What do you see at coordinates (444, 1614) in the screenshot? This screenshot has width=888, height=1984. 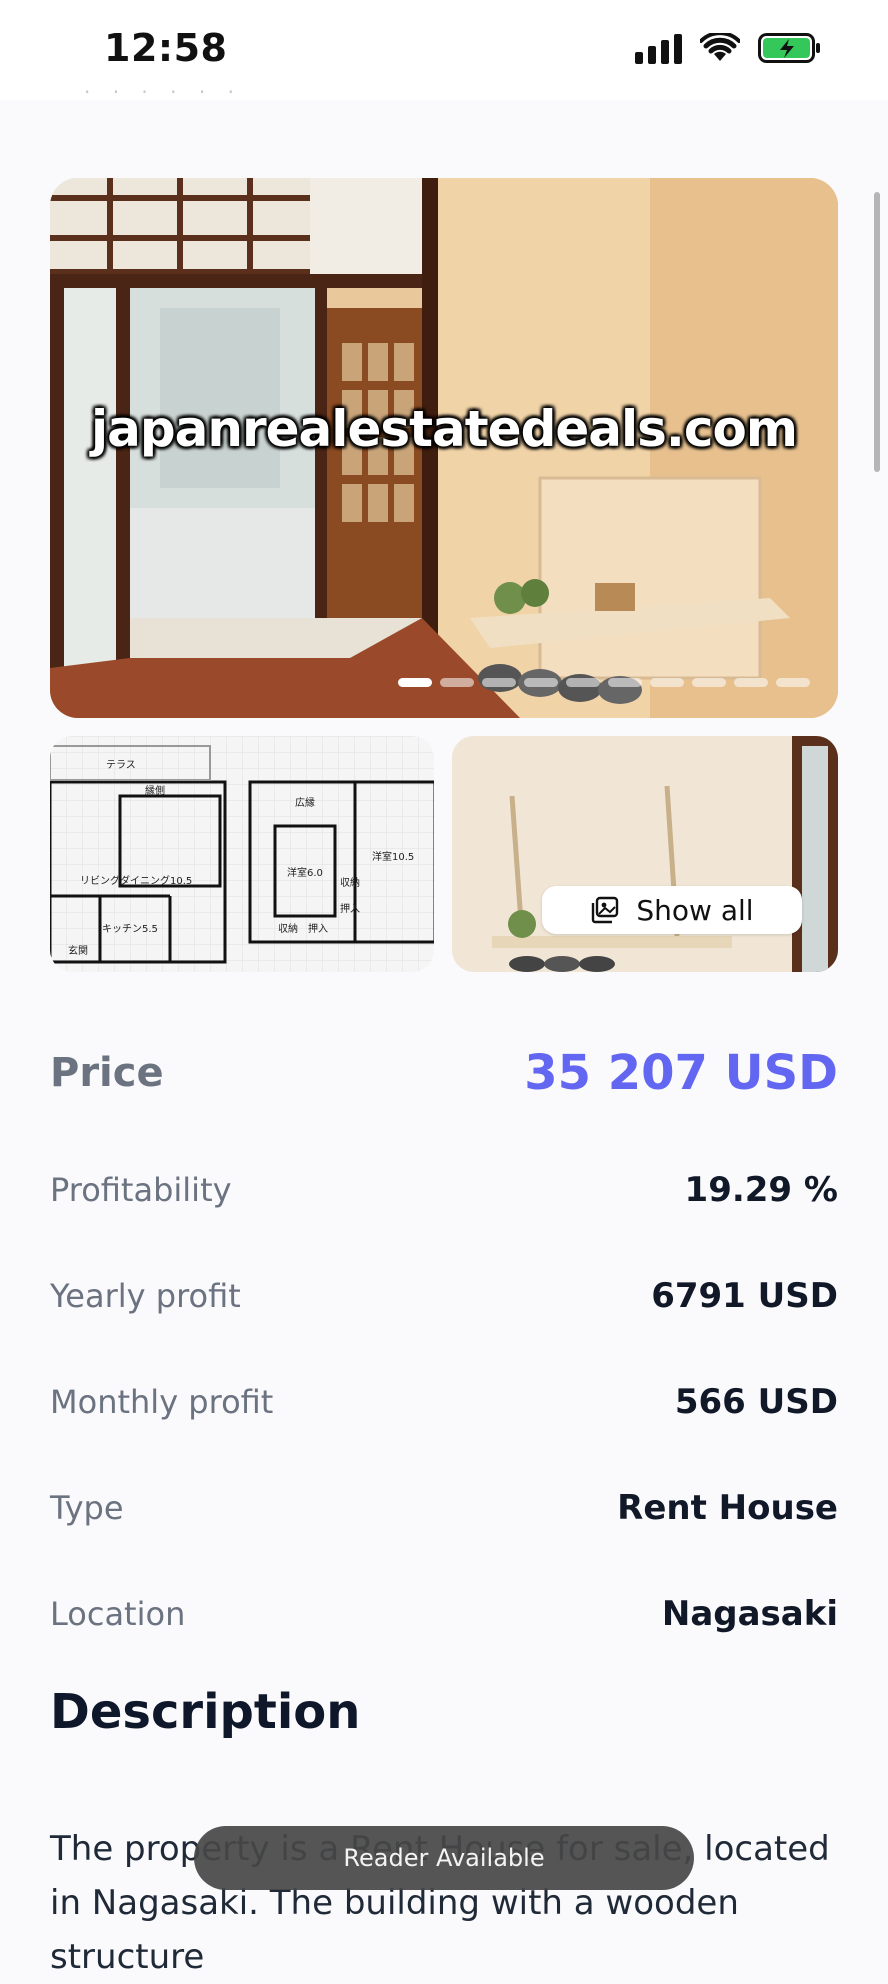 I see `location-row: Location Nagasaki` at bounding box center [444, 1614].